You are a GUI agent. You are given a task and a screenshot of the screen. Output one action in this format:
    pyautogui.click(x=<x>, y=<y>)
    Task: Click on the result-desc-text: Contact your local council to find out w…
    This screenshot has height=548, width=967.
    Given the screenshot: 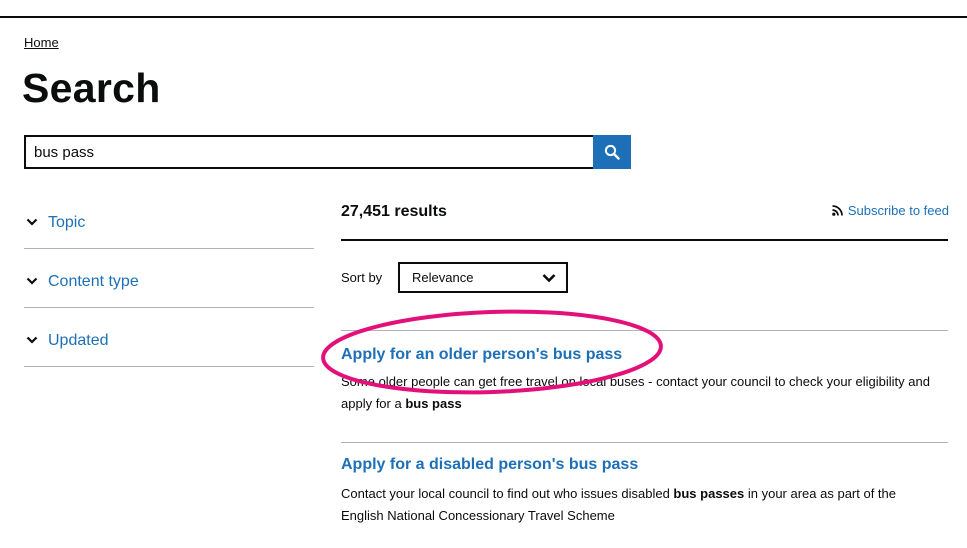 What is the action you would take?
    pyautogui.click(x=507, y=493)
    